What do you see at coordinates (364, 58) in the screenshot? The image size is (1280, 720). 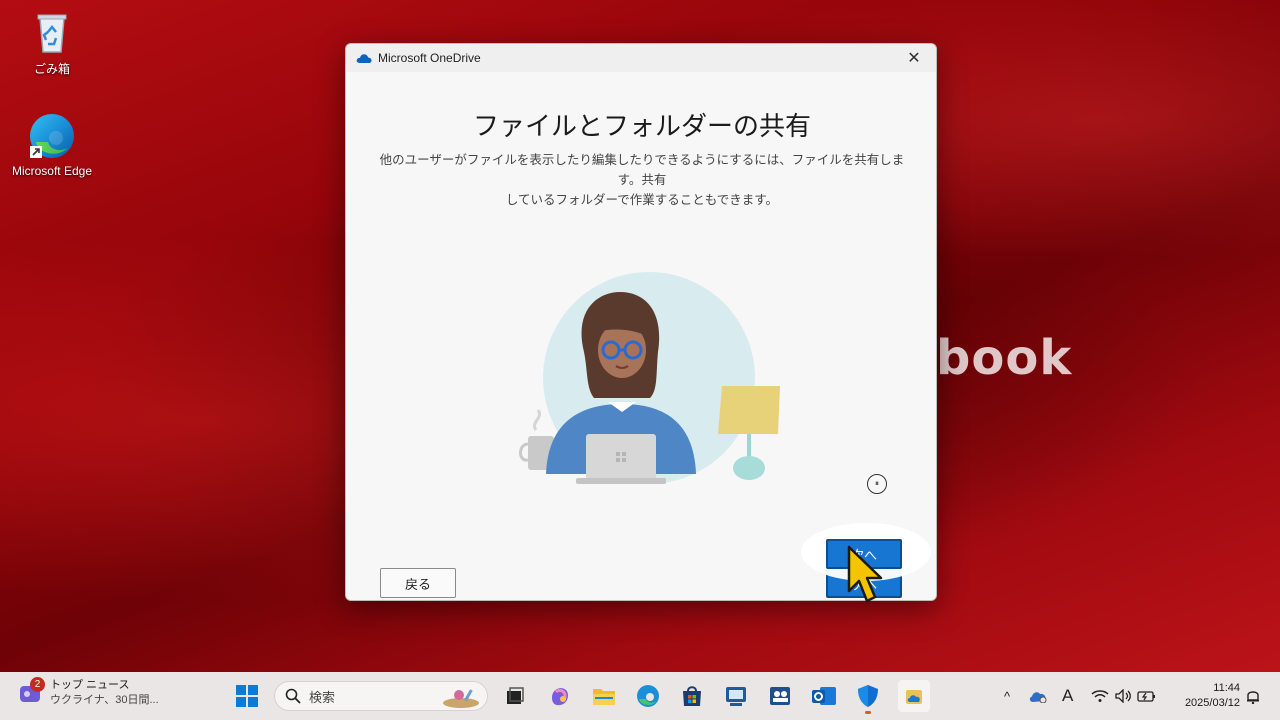 I see `onedrive-cloud-icon` at bounding box center [364, 58].